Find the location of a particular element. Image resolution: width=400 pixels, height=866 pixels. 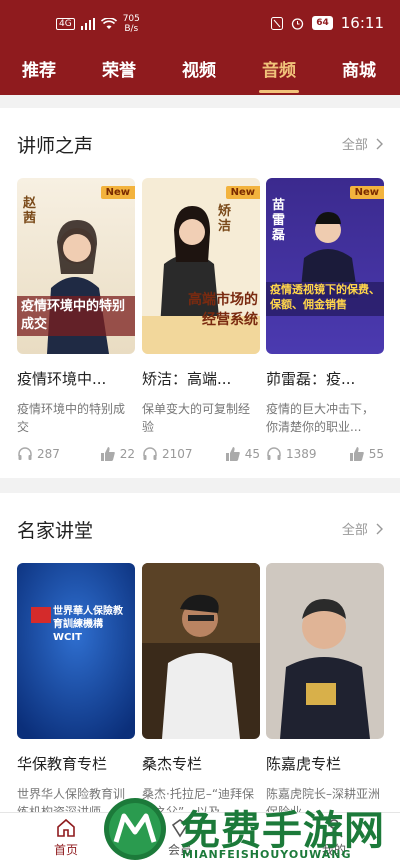

clock: 16:11 is located at coordinates (362, 23).